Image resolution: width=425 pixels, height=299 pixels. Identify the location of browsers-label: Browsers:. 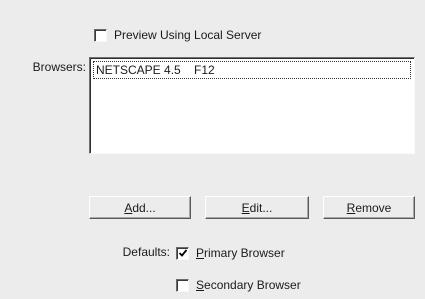
(59, 67).